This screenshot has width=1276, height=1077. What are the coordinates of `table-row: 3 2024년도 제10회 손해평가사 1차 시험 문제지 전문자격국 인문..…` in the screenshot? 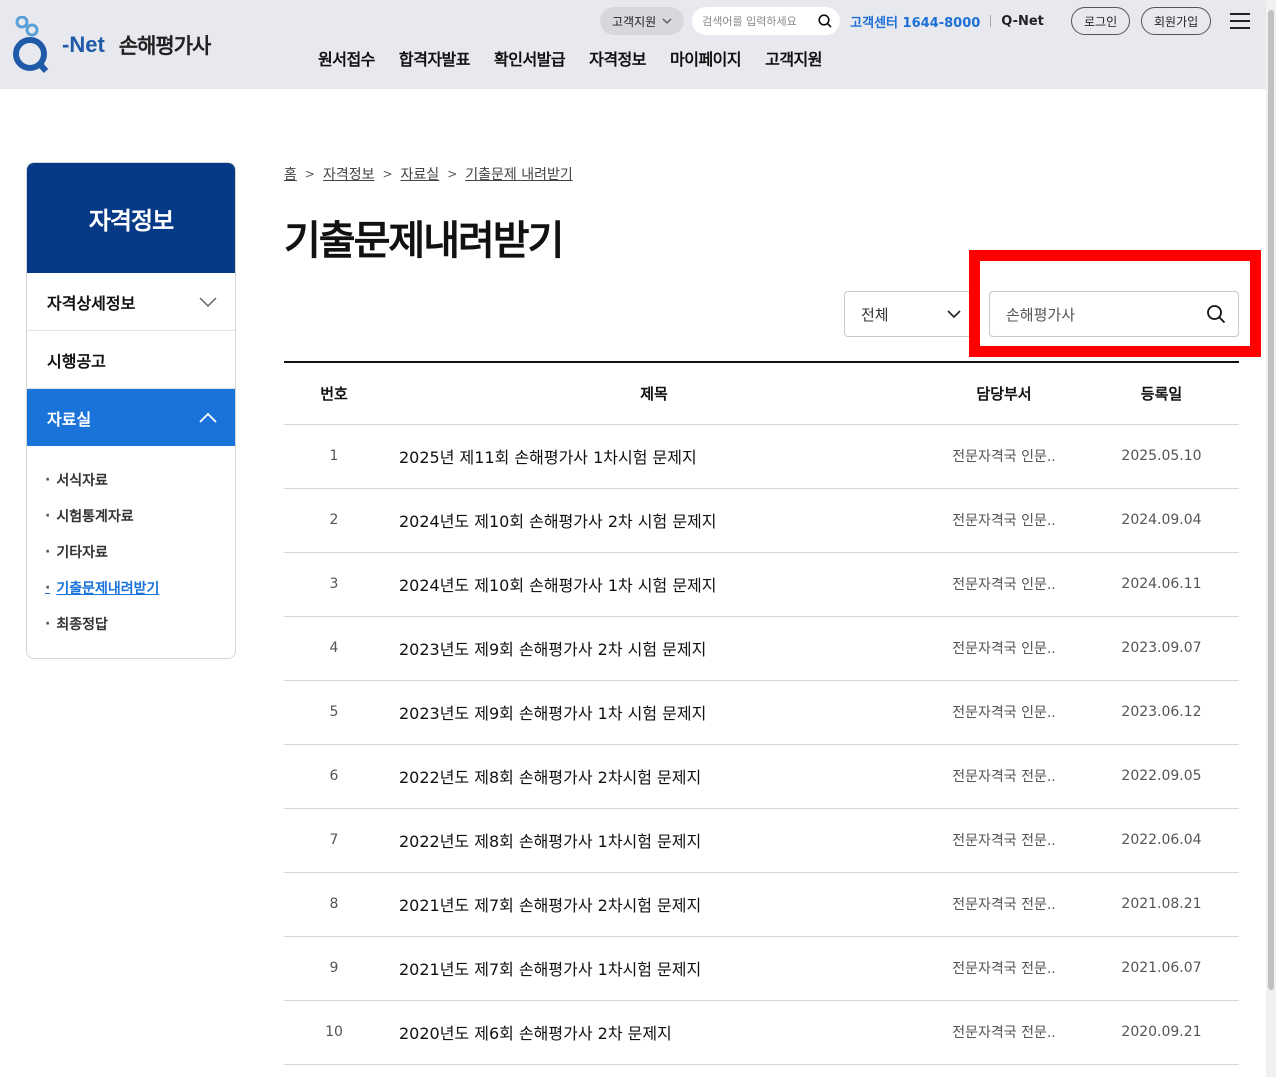 It's located at (761, 584).